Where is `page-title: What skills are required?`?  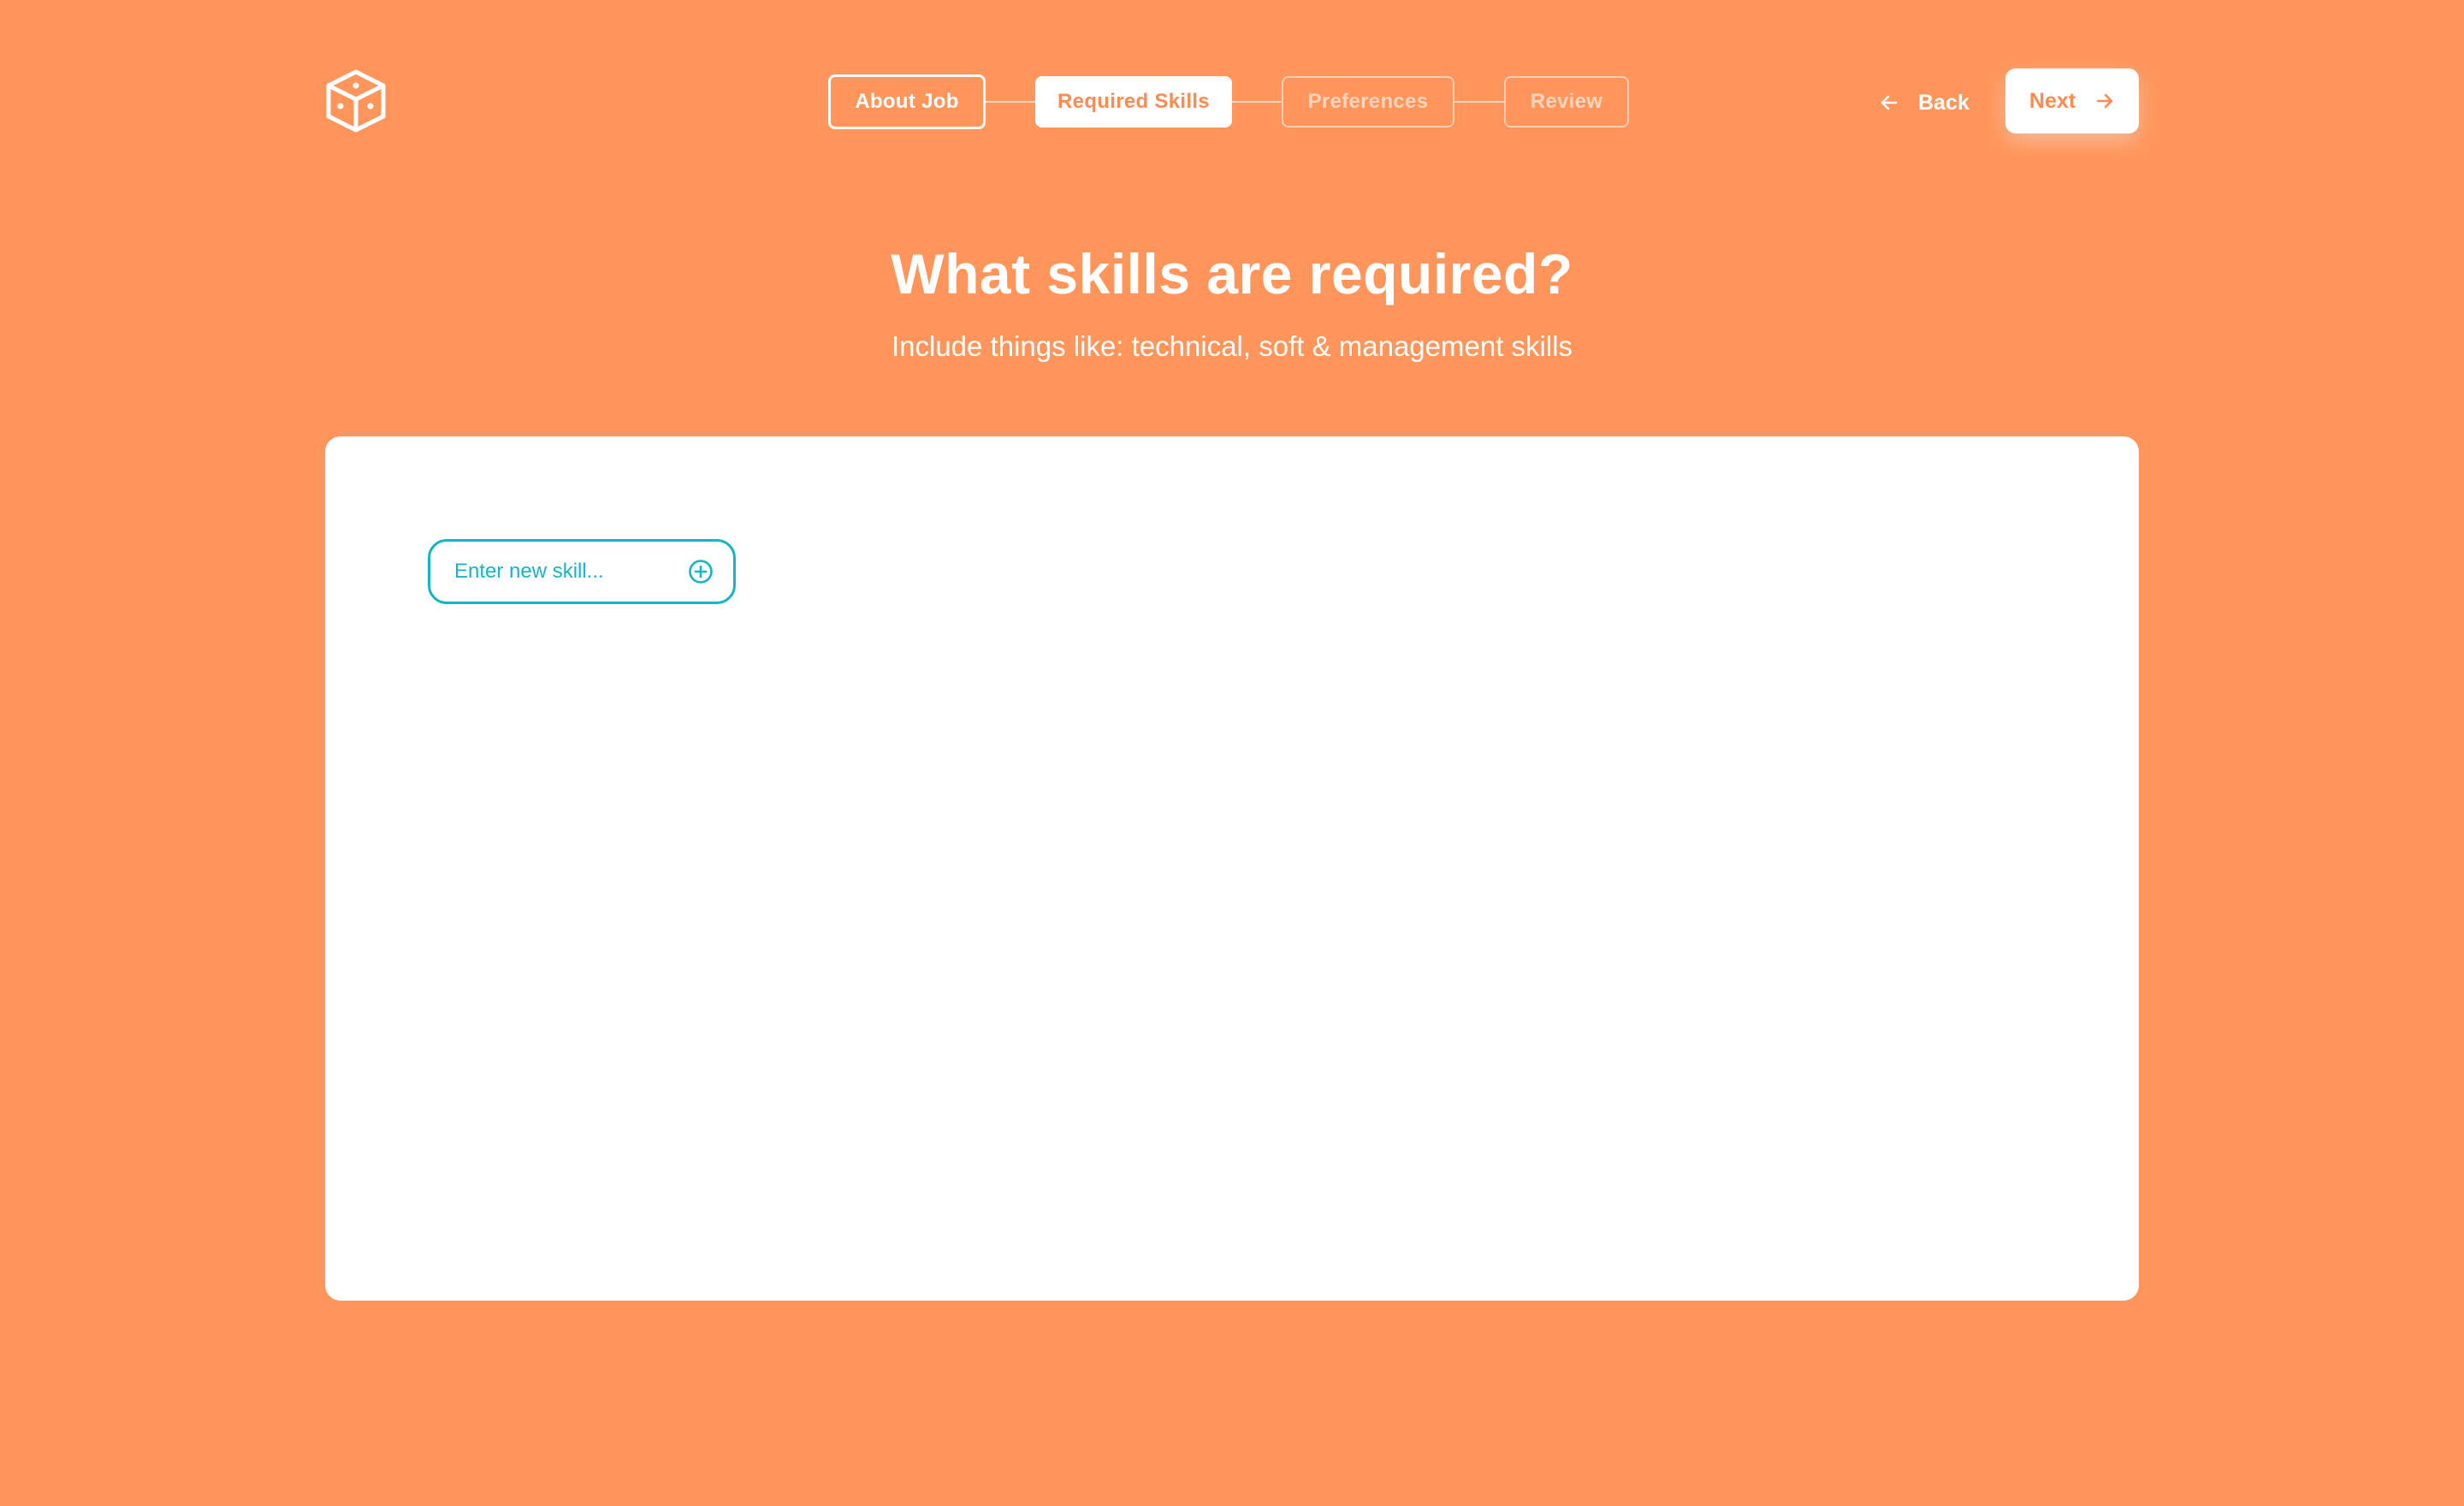 page-title: What skills are required? is located at coordinates (1232, 274).